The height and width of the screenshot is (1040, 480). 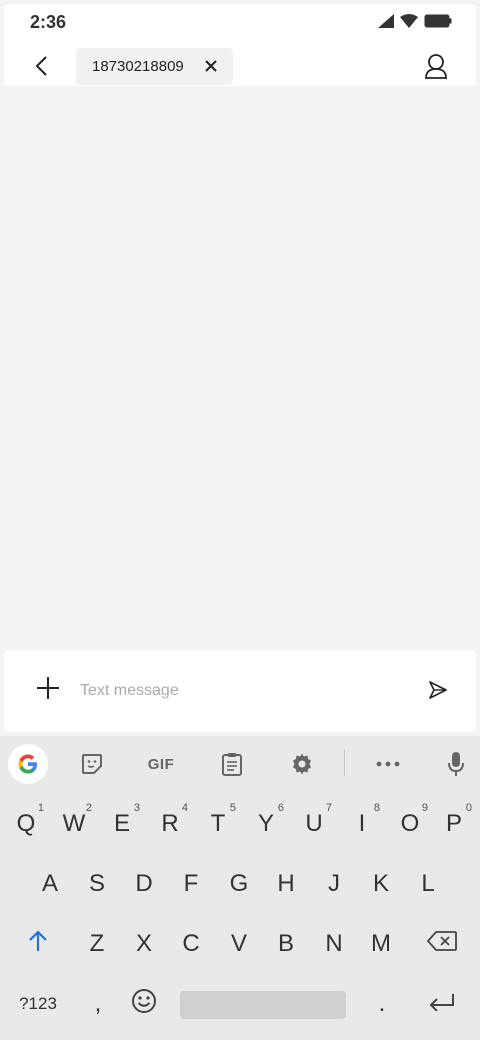 What do you see at coordinates (92, 764) in the screenshot?
I see `sticker-icon` at bounding box center [92, 764].